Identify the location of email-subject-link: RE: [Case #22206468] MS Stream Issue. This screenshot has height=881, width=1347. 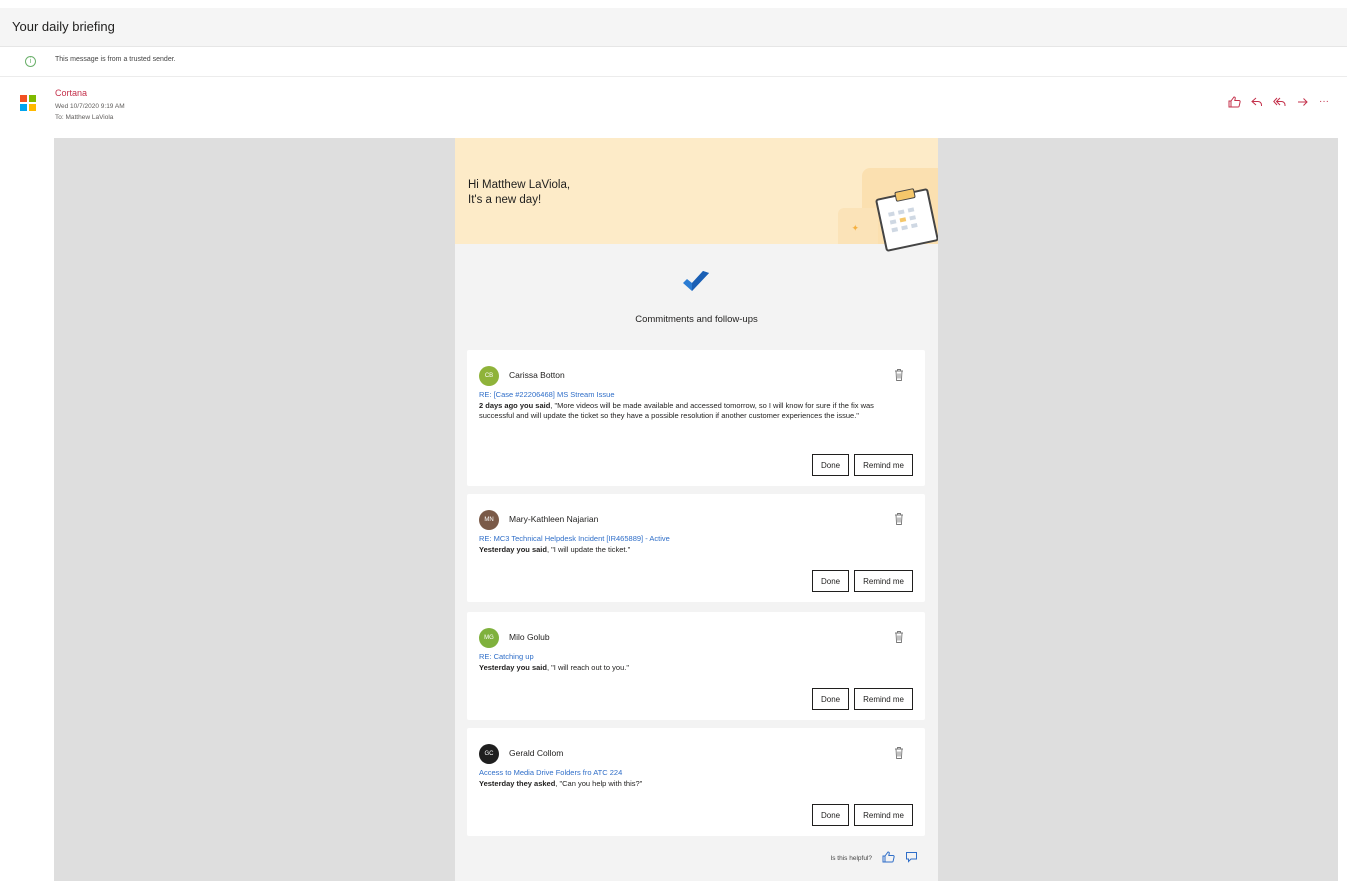
(547, 394).